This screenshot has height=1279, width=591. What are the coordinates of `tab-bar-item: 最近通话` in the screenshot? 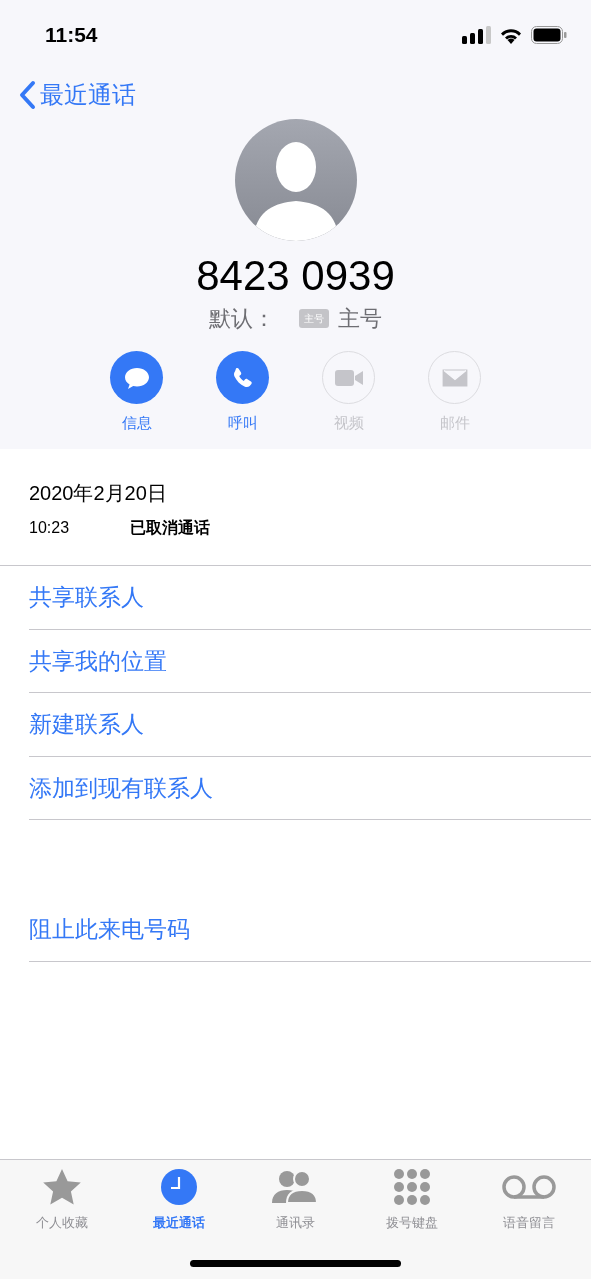 It's located at (179, 1200).